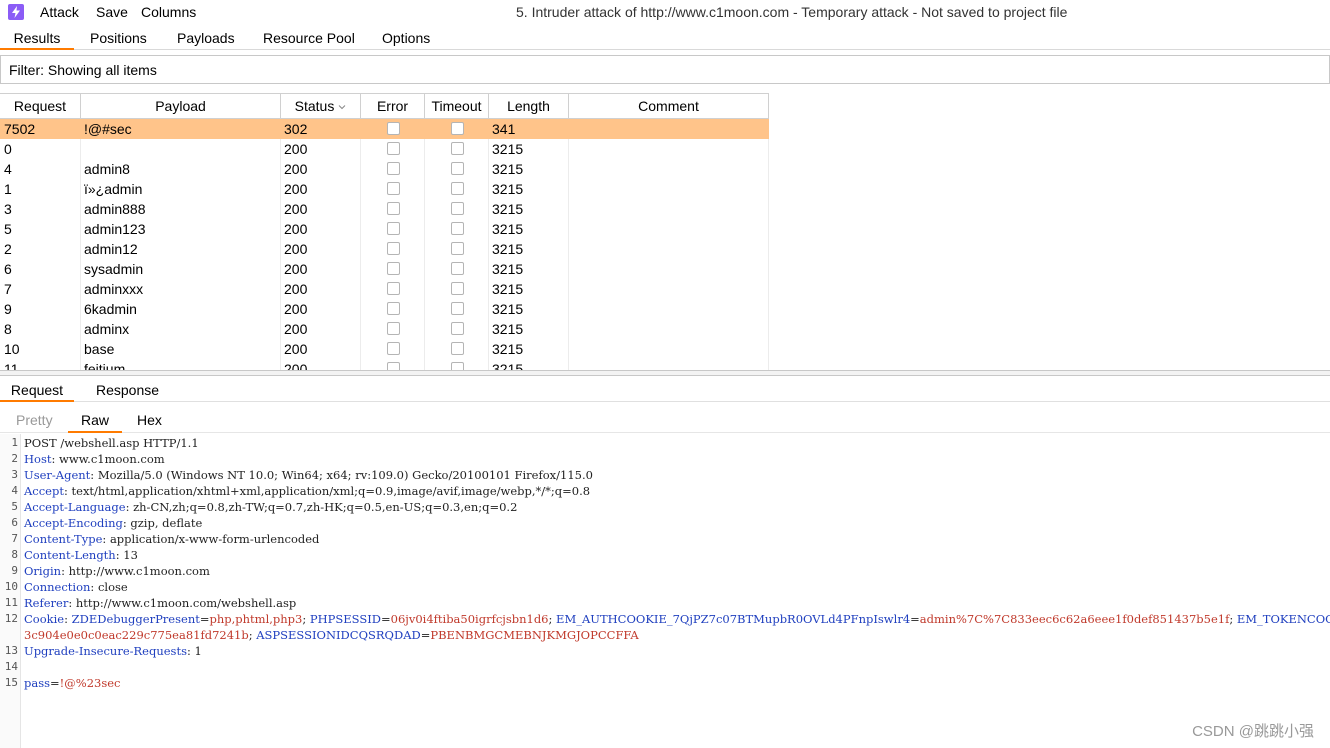 This screenshot has width=1330, height=748. What do you see at coordinates (296, 189) in the screenshot?
I see `cell-status: 200` at bounding box center [296, 189].